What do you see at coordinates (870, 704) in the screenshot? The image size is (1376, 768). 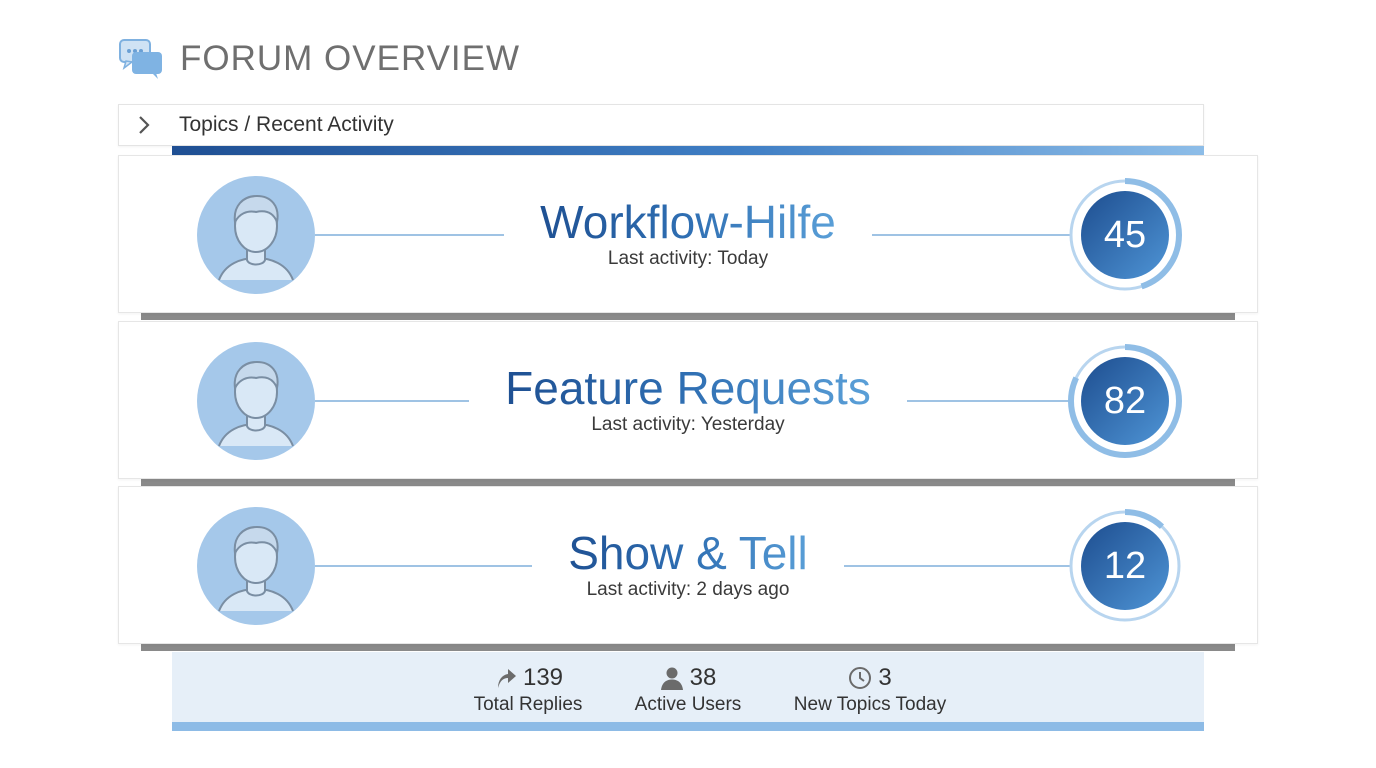 I see `stat-label: New Topics Today` at bounding box center [870, 704].